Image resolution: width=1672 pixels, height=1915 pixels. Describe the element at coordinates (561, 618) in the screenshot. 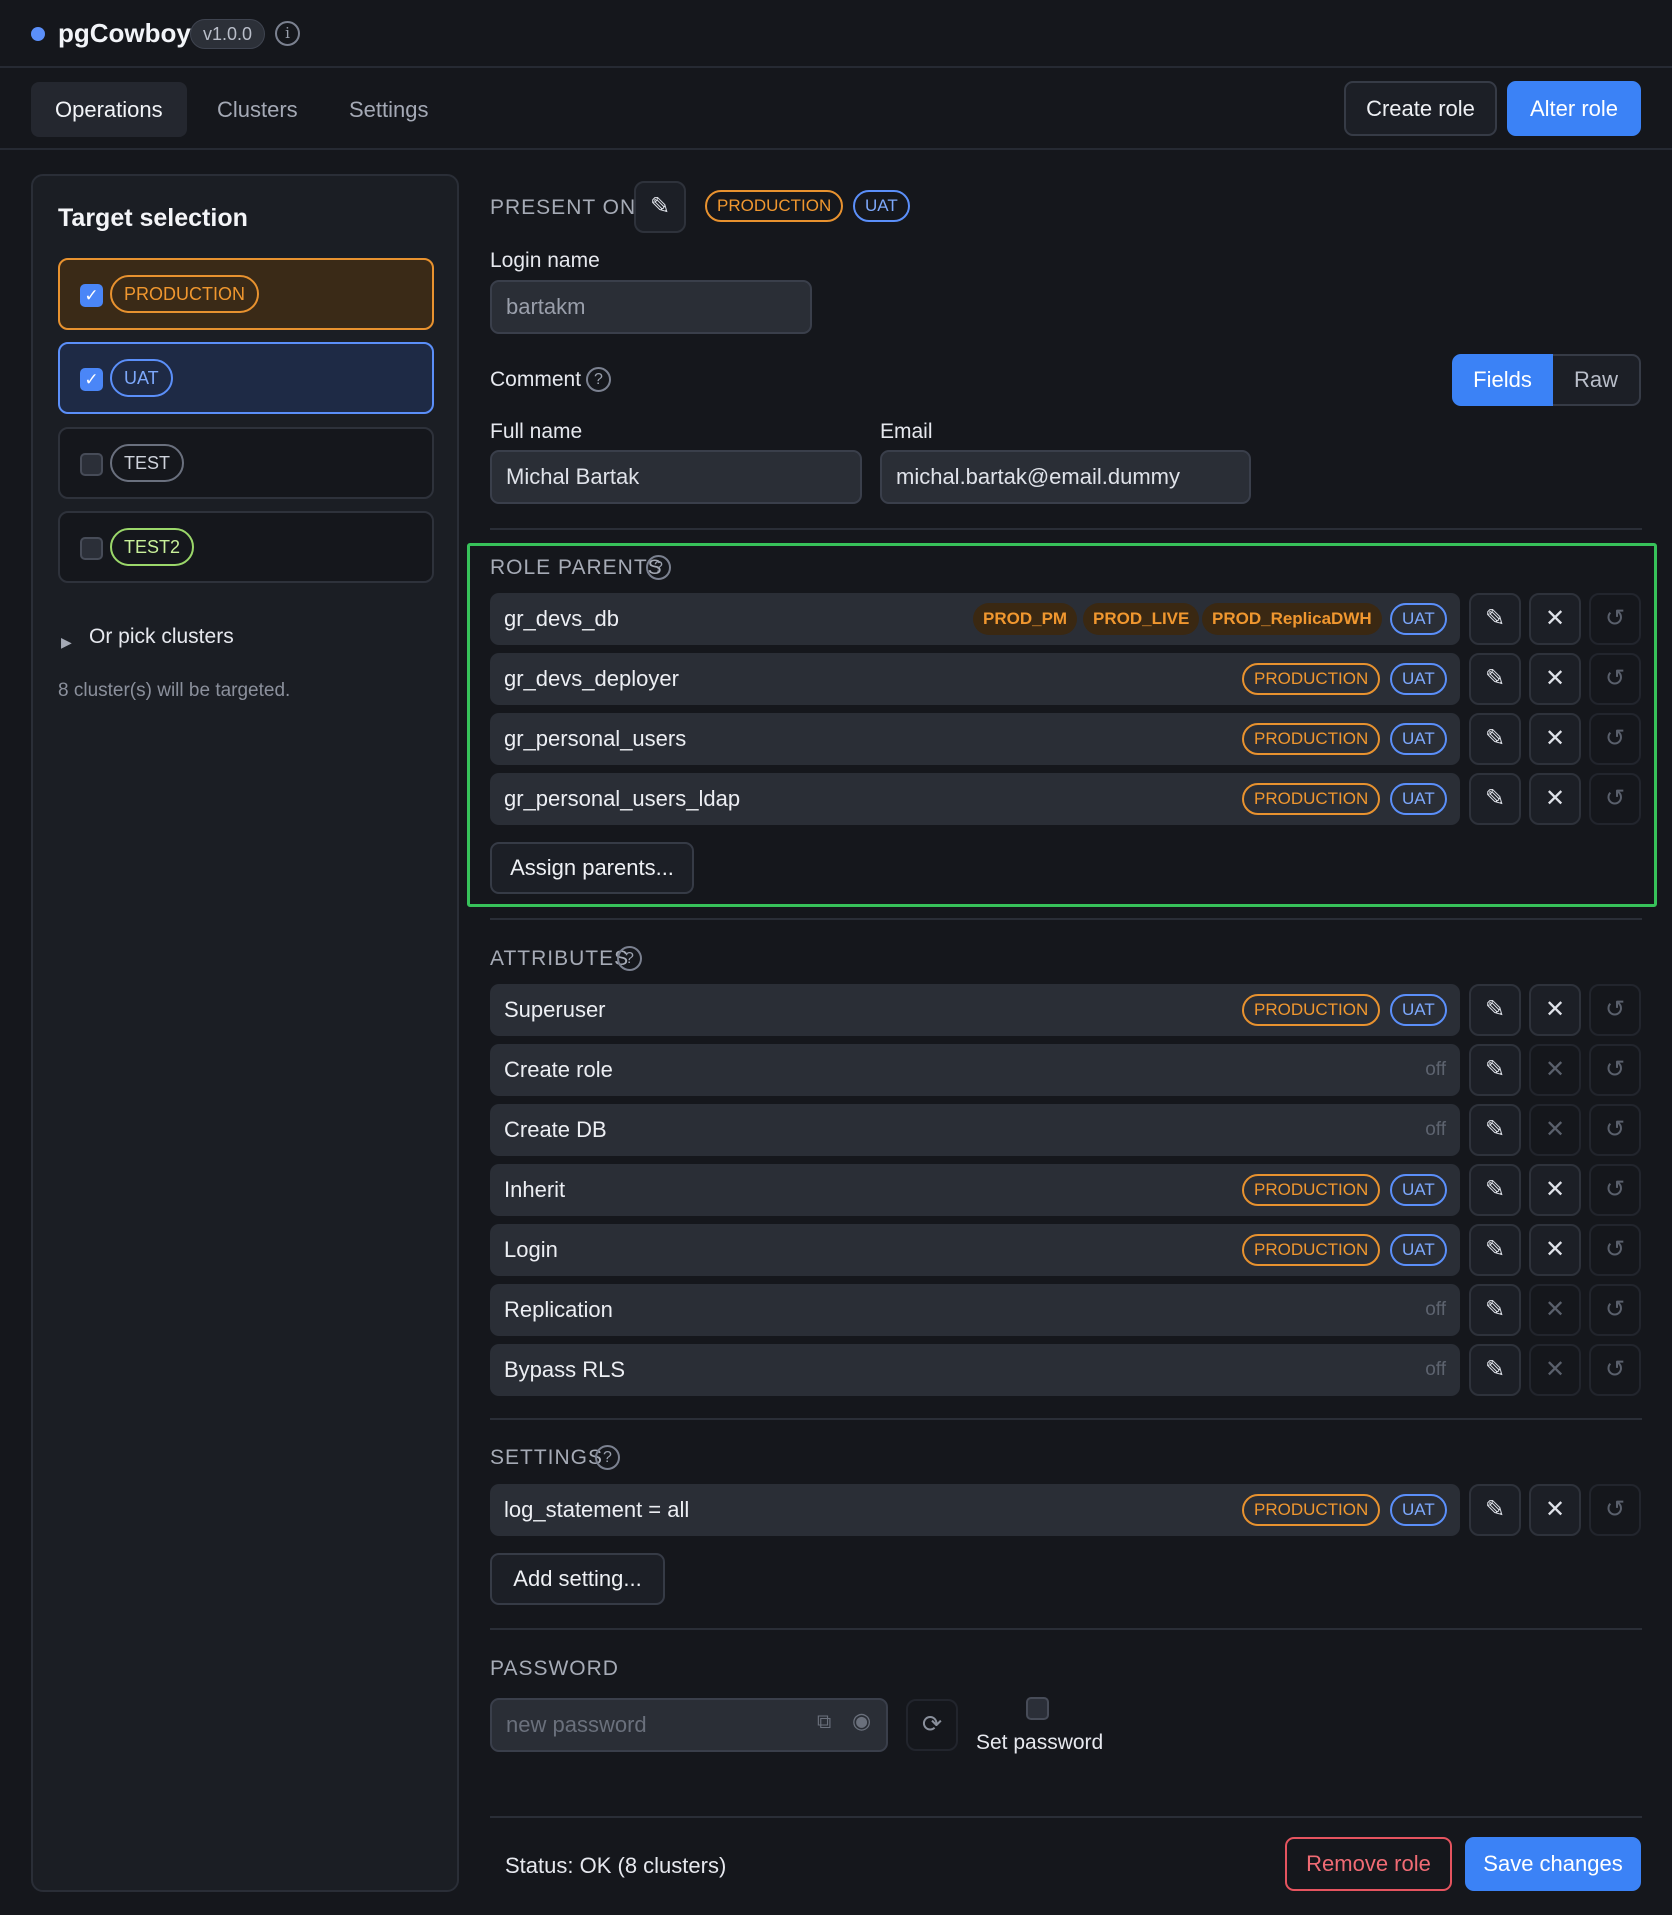

I see `role-parent-name: gr_devs_db` at that location.